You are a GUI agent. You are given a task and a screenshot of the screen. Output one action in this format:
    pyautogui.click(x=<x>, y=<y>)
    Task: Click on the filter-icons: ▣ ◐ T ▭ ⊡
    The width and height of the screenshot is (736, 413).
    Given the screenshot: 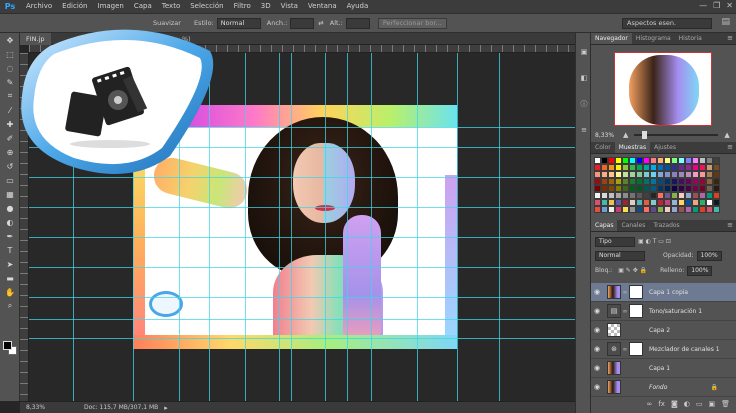 What is the action you would take?
    pyautogui.click(x=654, y=241)
    